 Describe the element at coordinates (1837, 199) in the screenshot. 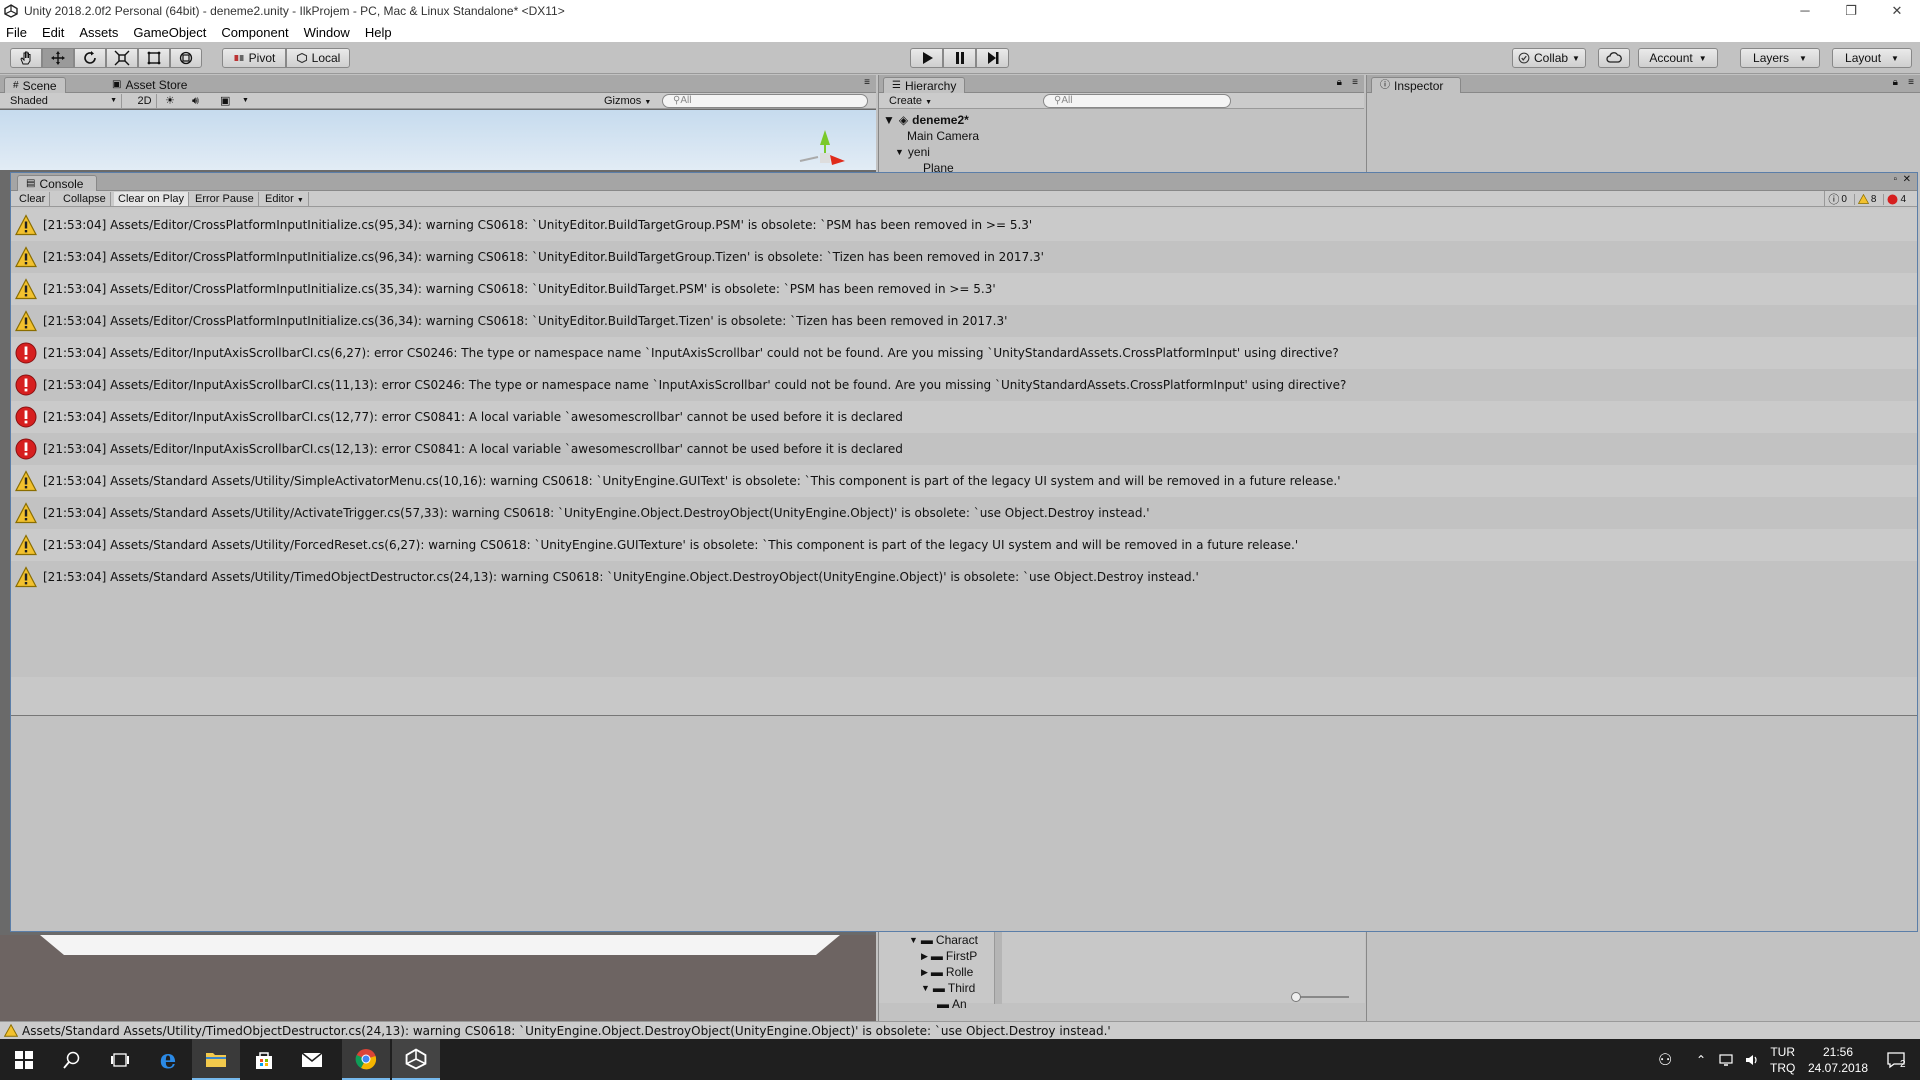

I see `info-counter-toggle: ⓘ 0` at that location.